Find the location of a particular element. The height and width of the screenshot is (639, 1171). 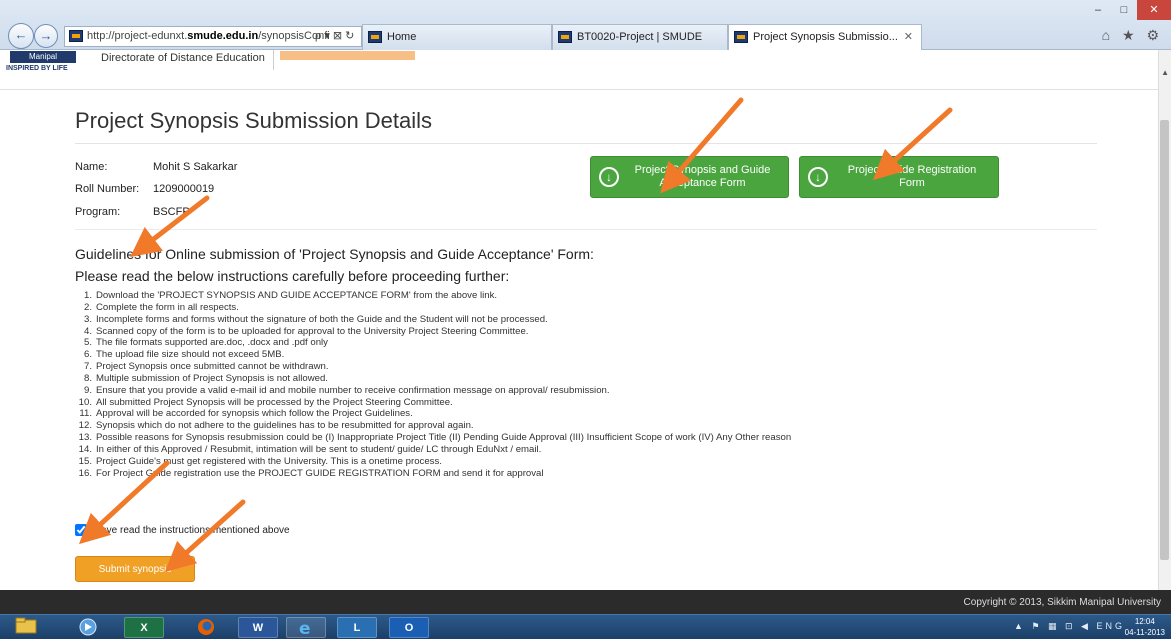

svg-text: e is located at coordinates (305, 628).